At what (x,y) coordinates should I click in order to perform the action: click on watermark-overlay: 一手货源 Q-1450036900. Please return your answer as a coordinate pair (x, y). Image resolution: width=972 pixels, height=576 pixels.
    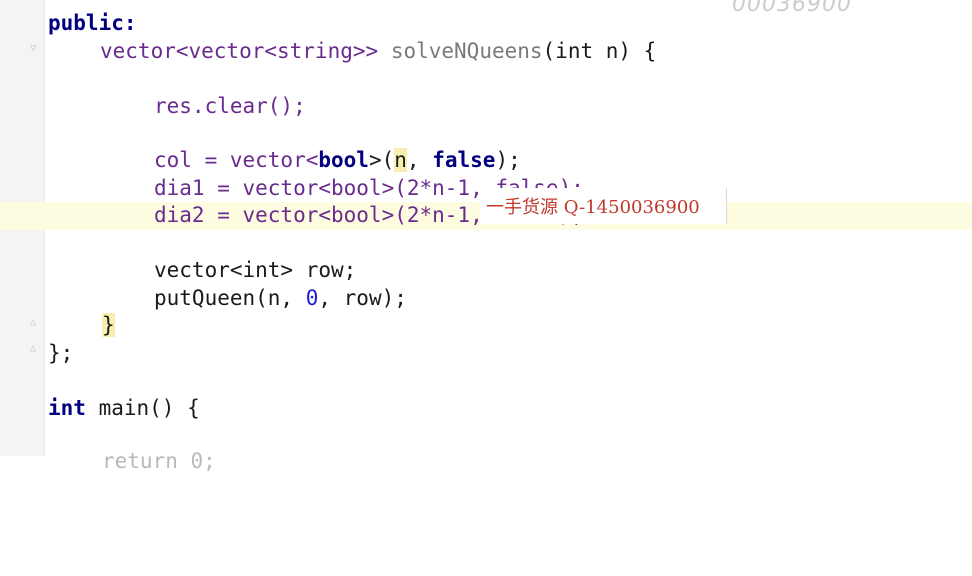
    Looking at the image, I should click on (603, 206).